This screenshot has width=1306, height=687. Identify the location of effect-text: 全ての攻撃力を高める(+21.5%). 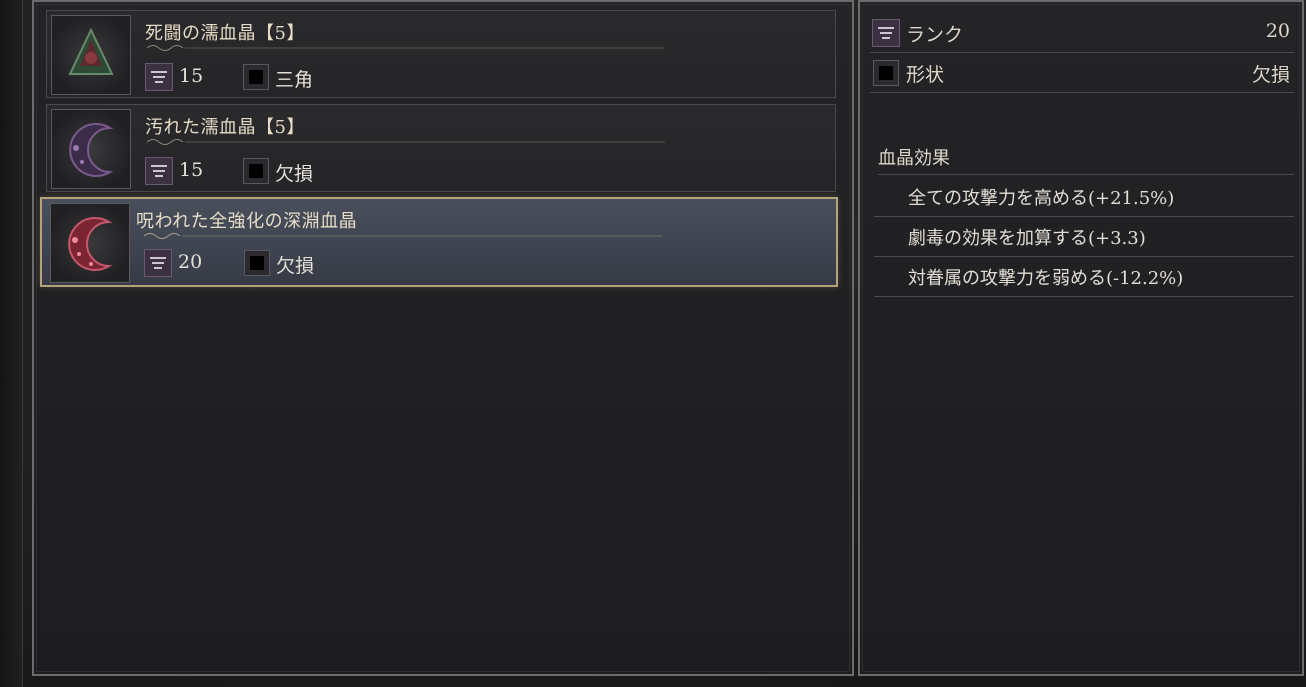
(1041, 198).